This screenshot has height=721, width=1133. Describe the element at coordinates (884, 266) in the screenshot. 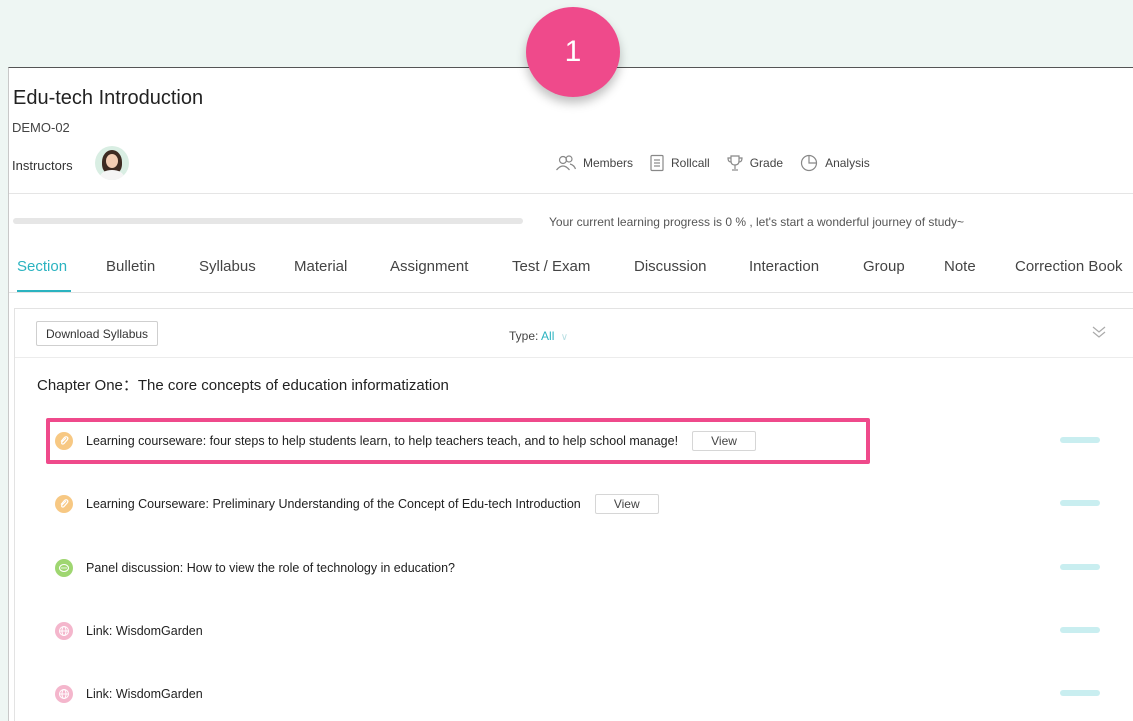

I see `tab-group: Group` at that location.